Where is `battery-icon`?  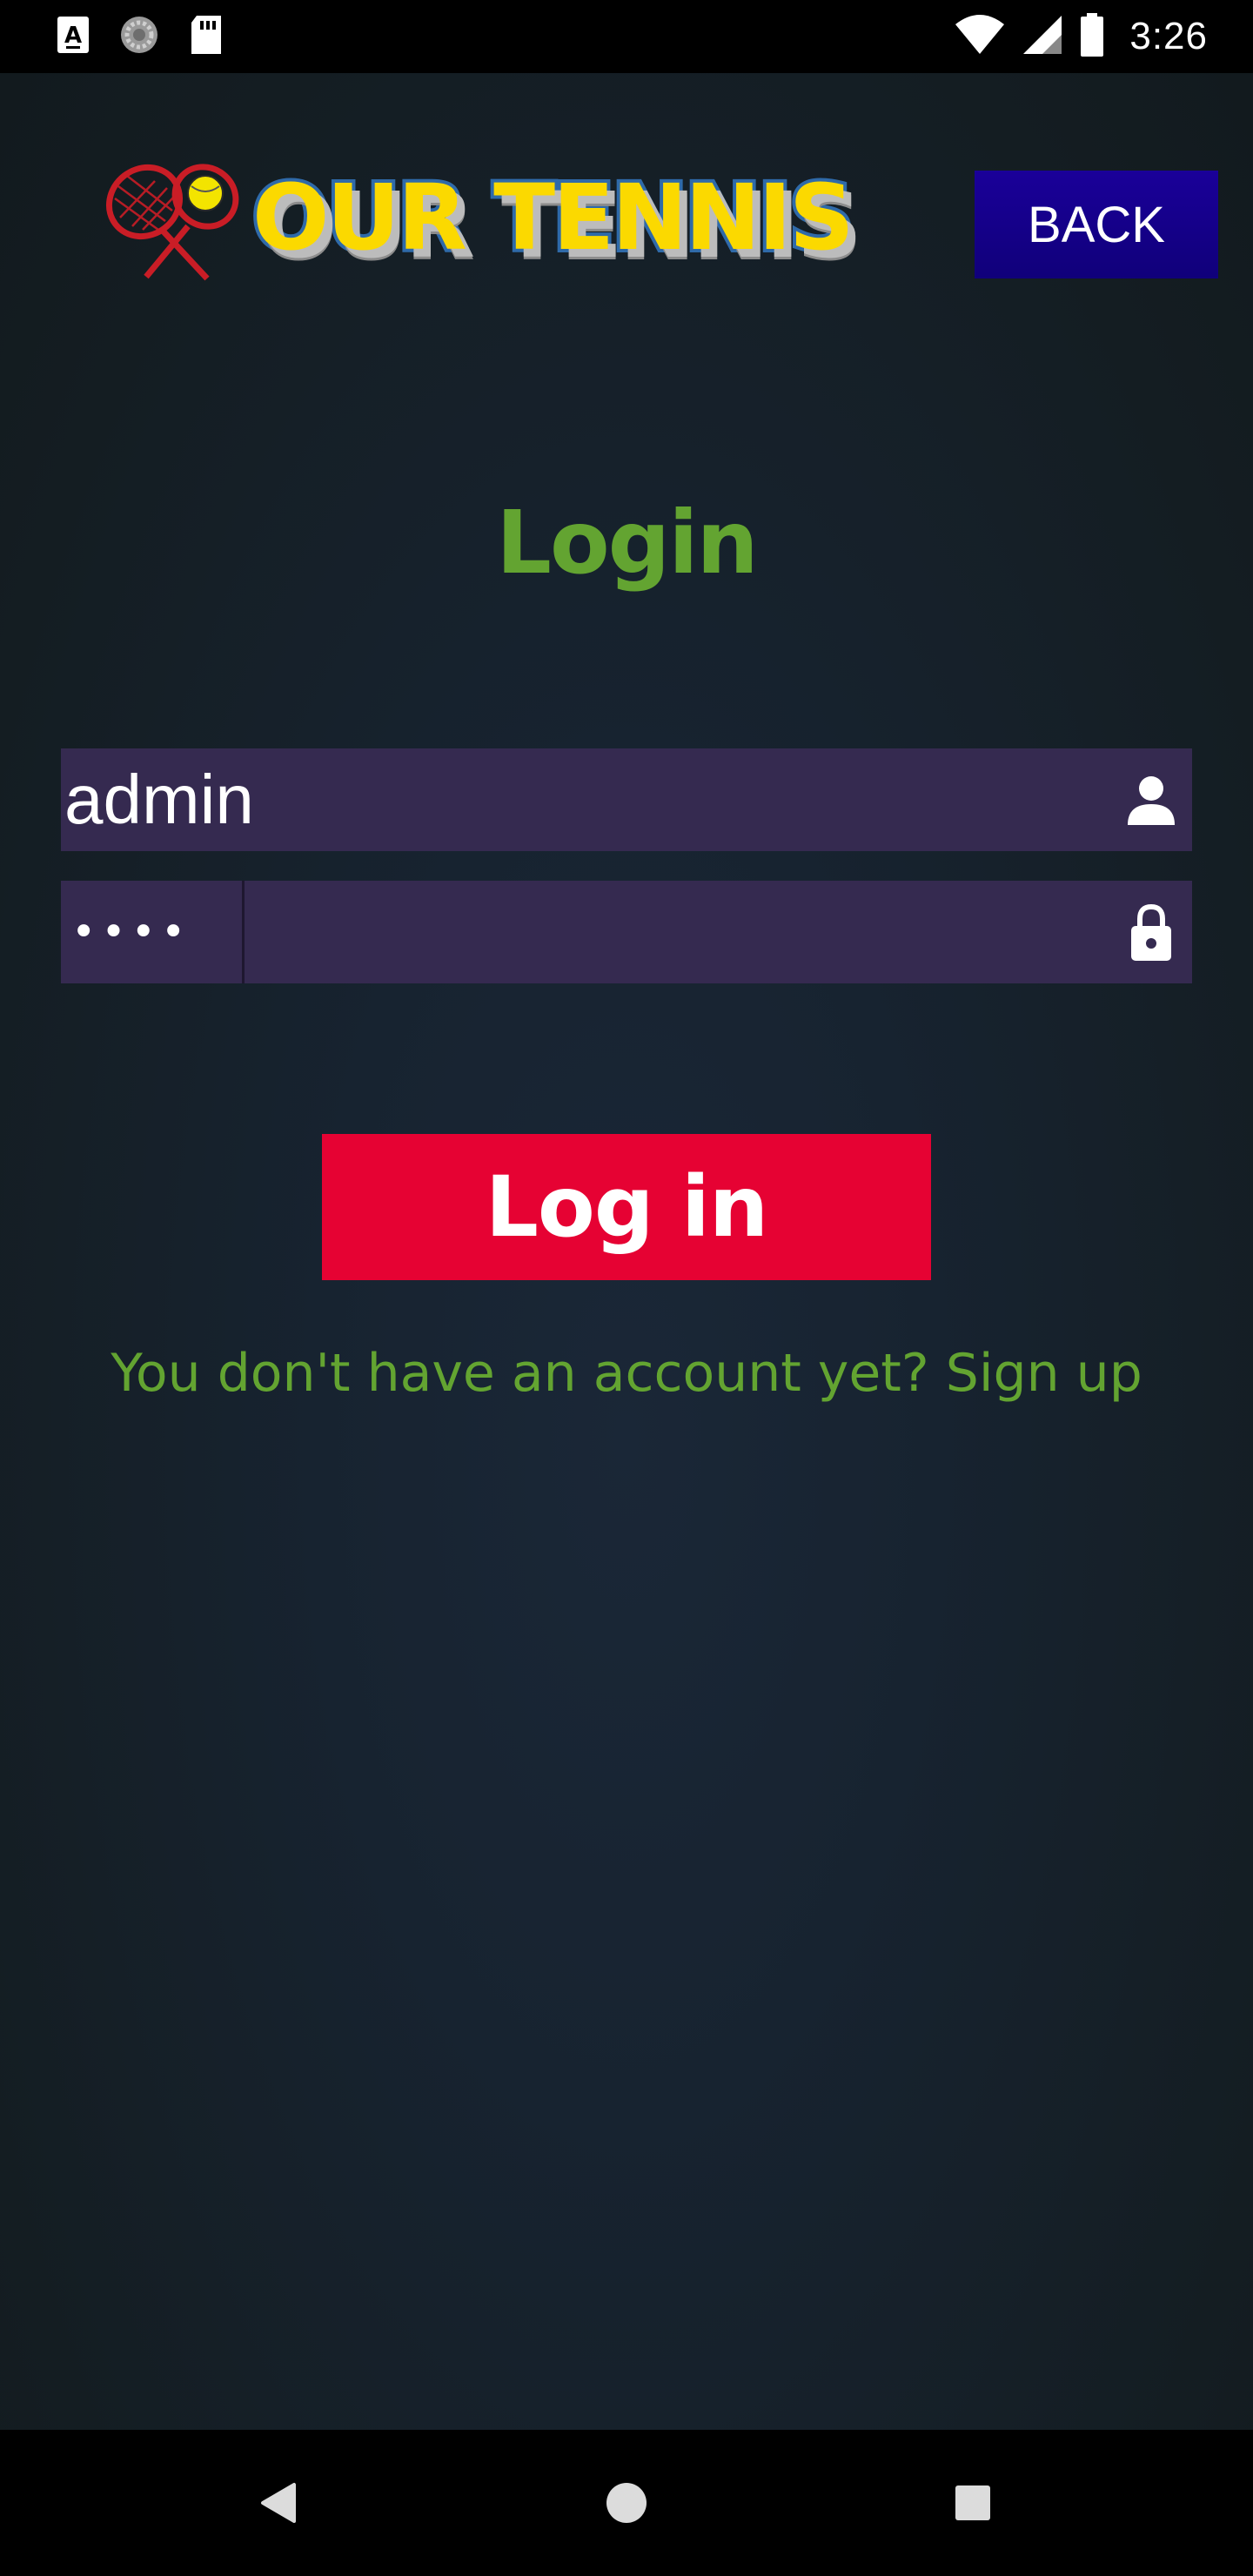 battery-icon is located at coordinates (1092, 37).